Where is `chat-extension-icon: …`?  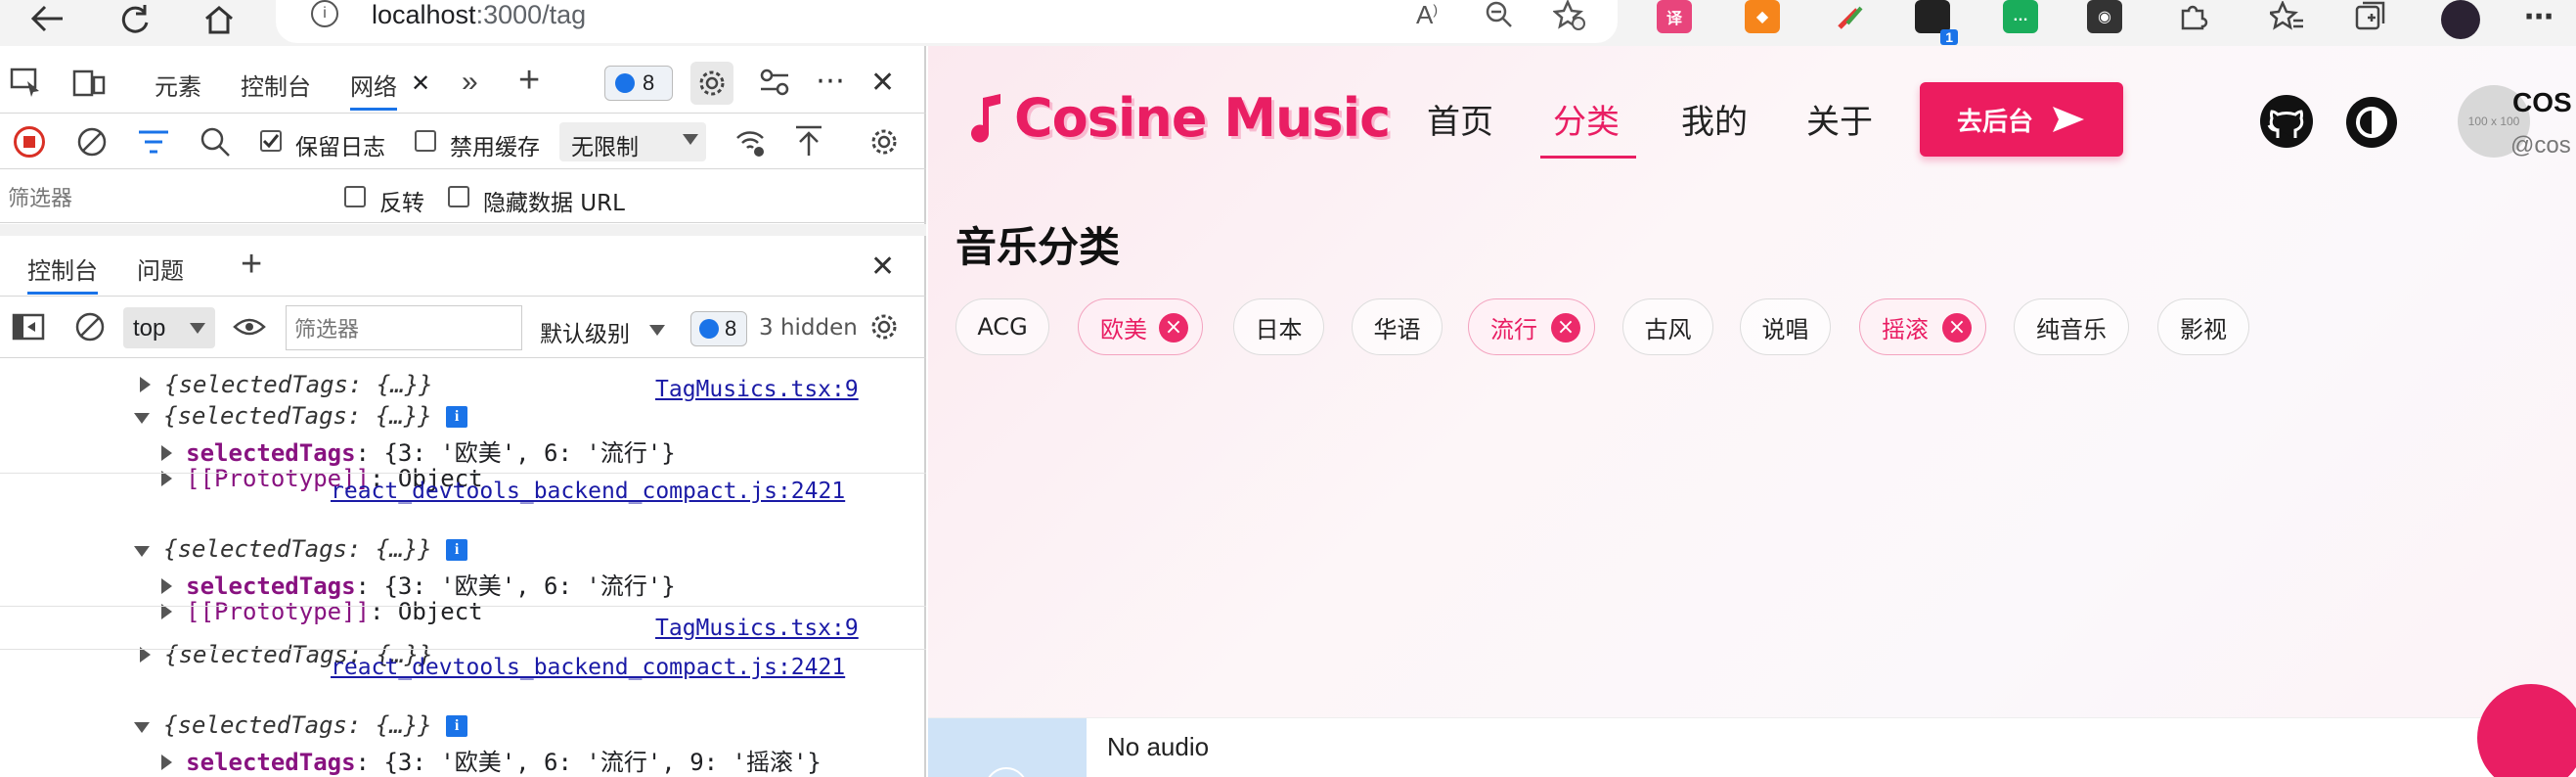 chat-extension-icon: … is located at coordinates (2020, 16).